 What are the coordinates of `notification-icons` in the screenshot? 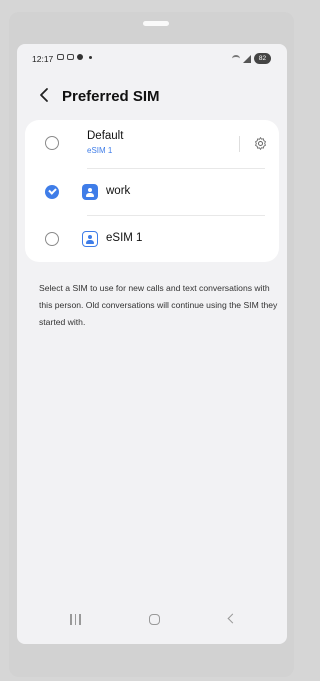 It's located at (74, 57).